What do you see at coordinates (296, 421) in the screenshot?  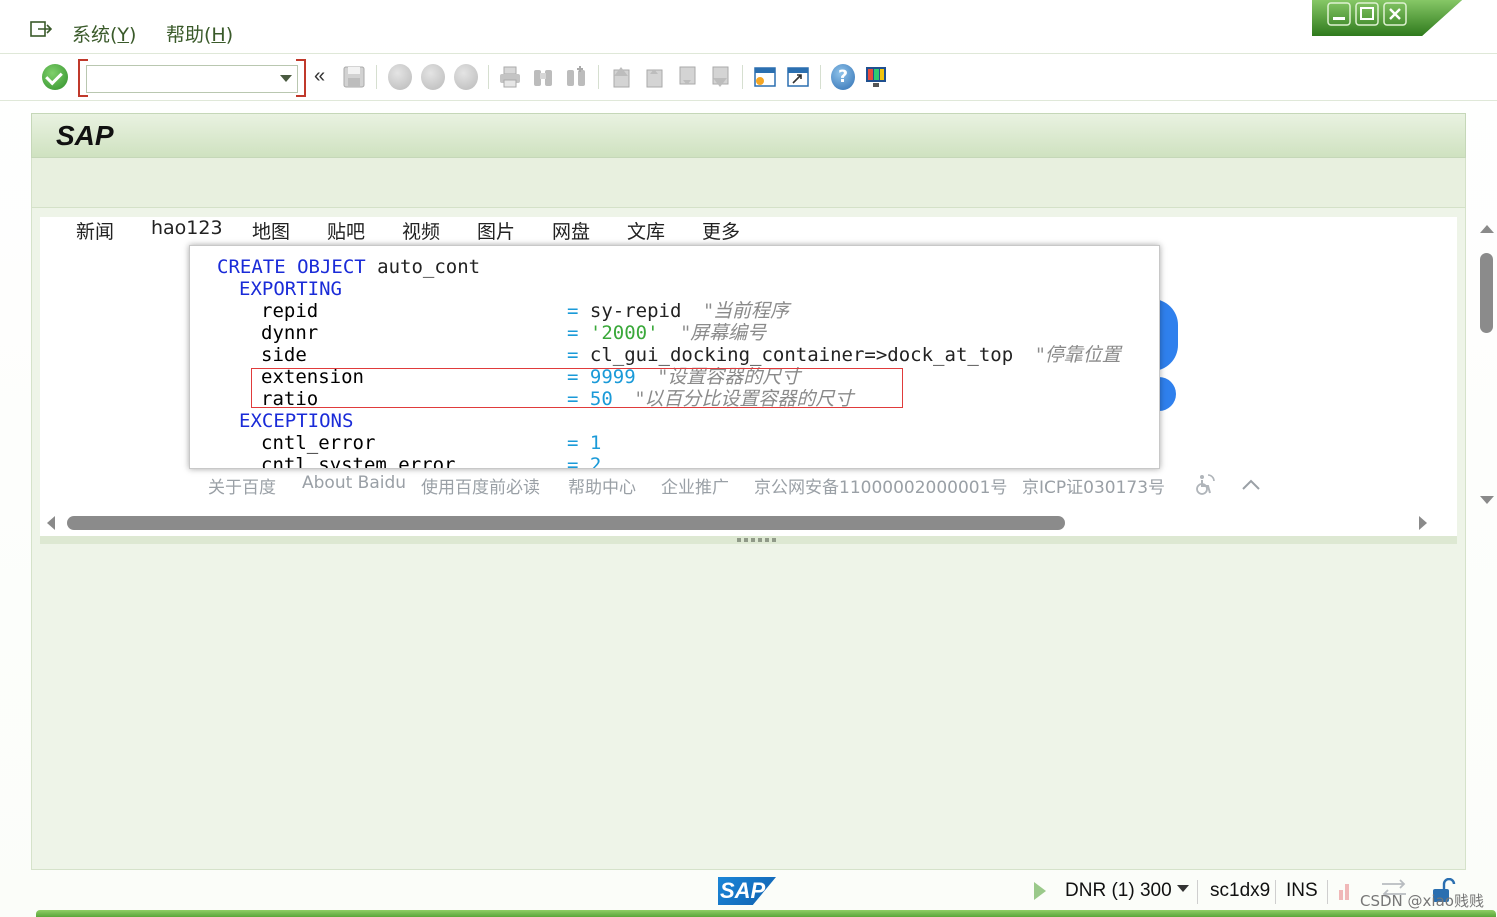 I see `code-line: EXCEPTIONS` at bounding box center [296, 421].